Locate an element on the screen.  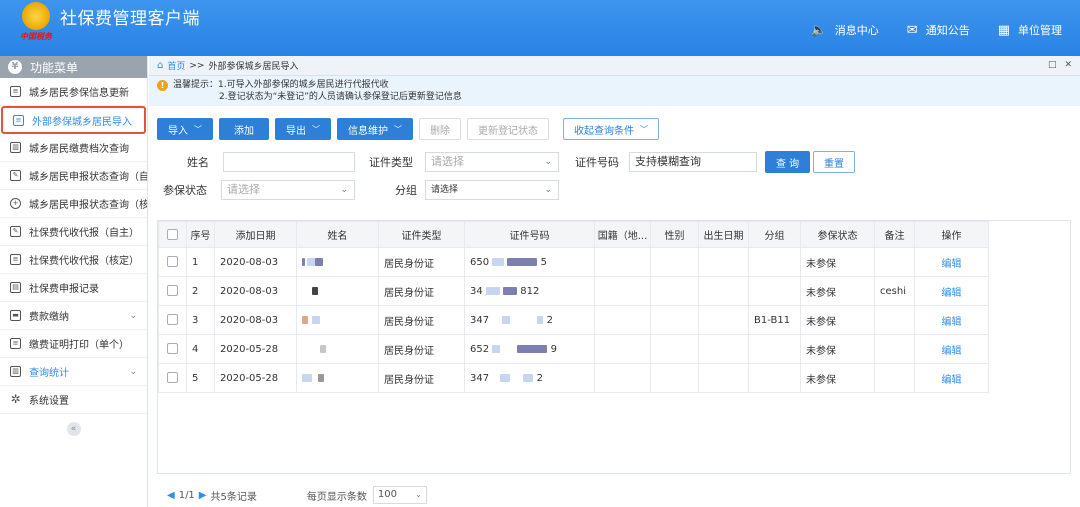
breadcrumb-home: 首页 is located at coordinates (176, 65).